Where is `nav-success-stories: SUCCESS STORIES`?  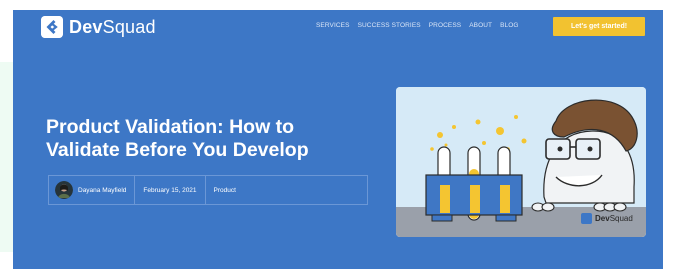
nav-success-stories: SUCCESS STORIES is located at coordinates (389, 25).